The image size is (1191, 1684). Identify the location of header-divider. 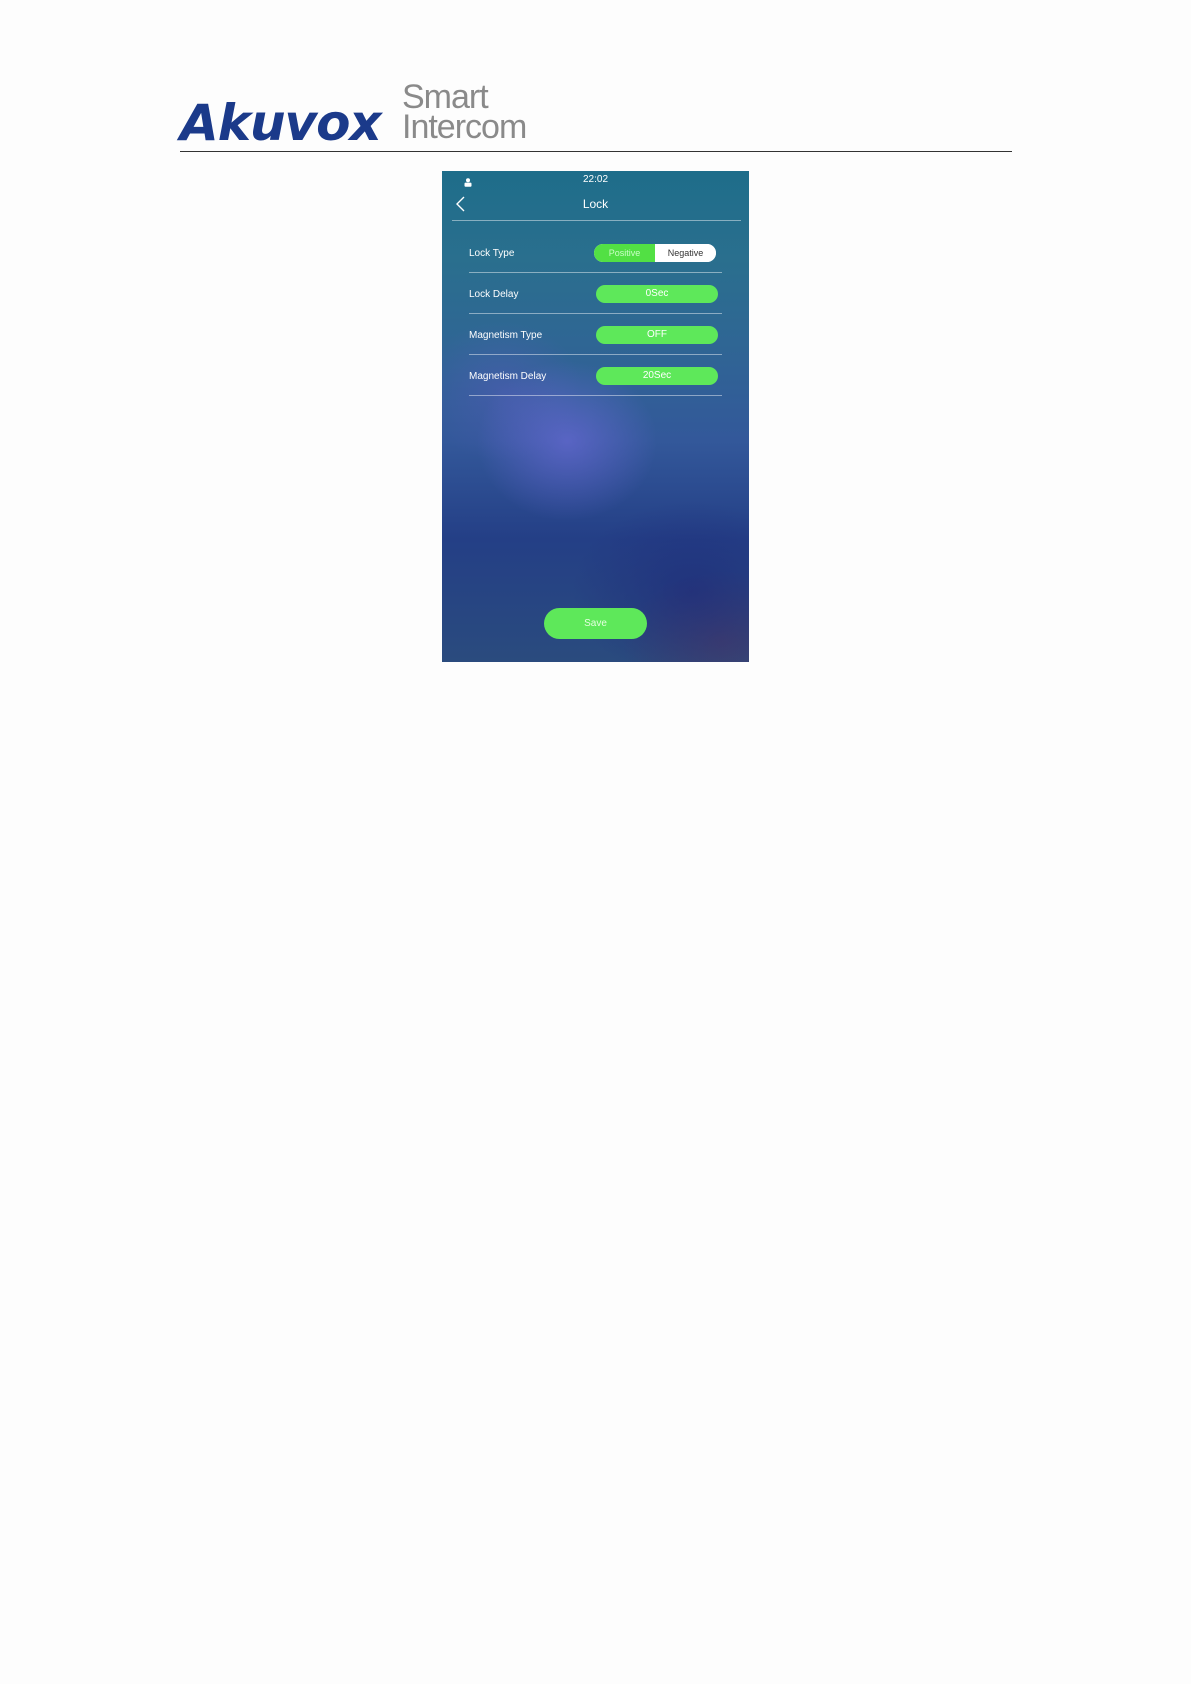
(596, 151).